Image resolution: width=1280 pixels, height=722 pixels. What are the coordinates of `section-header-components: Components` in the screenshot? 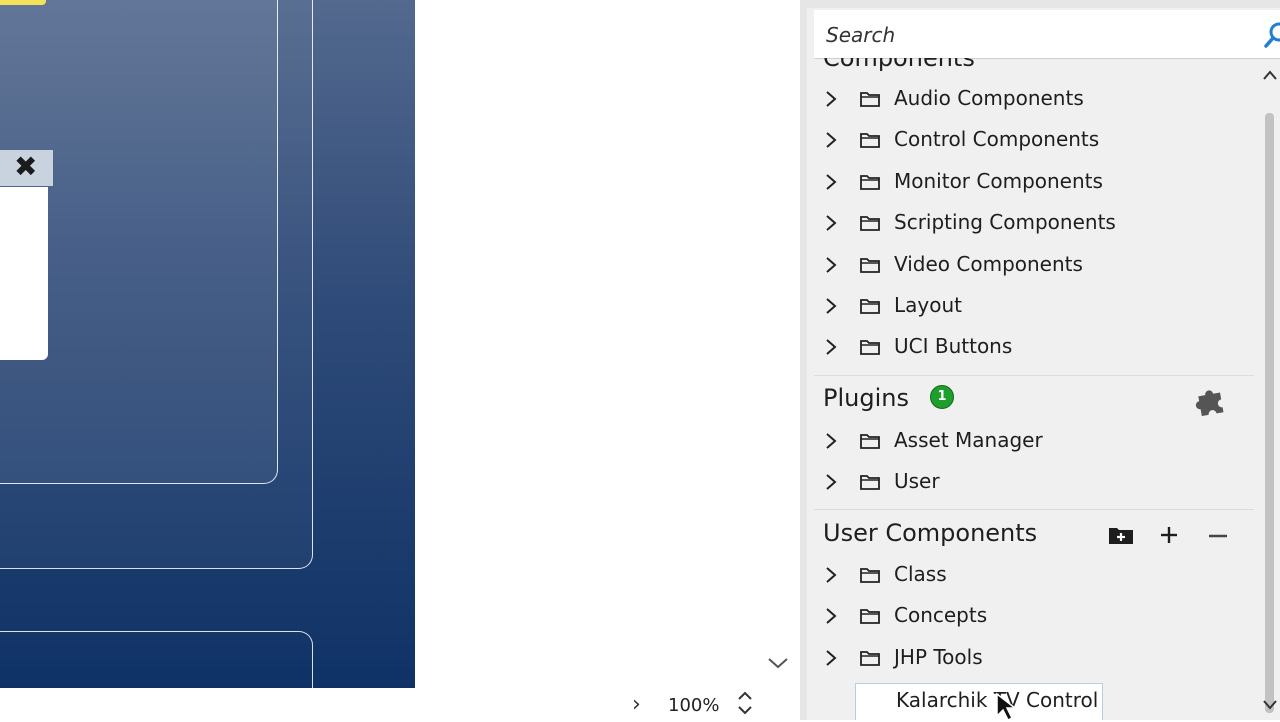 It's located at (899, 65).